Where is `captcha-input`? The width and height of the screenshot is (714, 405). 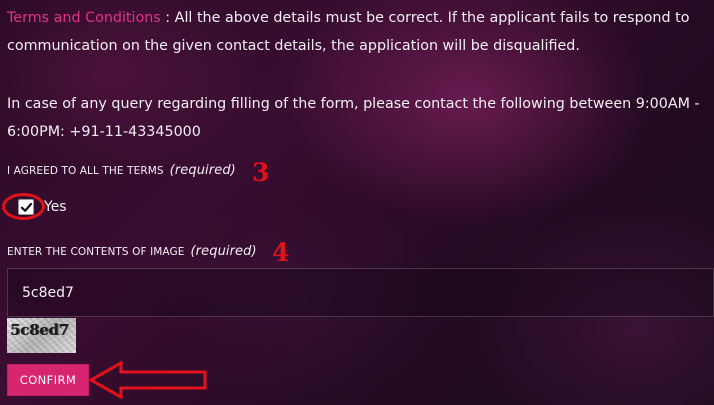 captcha-input is located at coordinates (360, 292).